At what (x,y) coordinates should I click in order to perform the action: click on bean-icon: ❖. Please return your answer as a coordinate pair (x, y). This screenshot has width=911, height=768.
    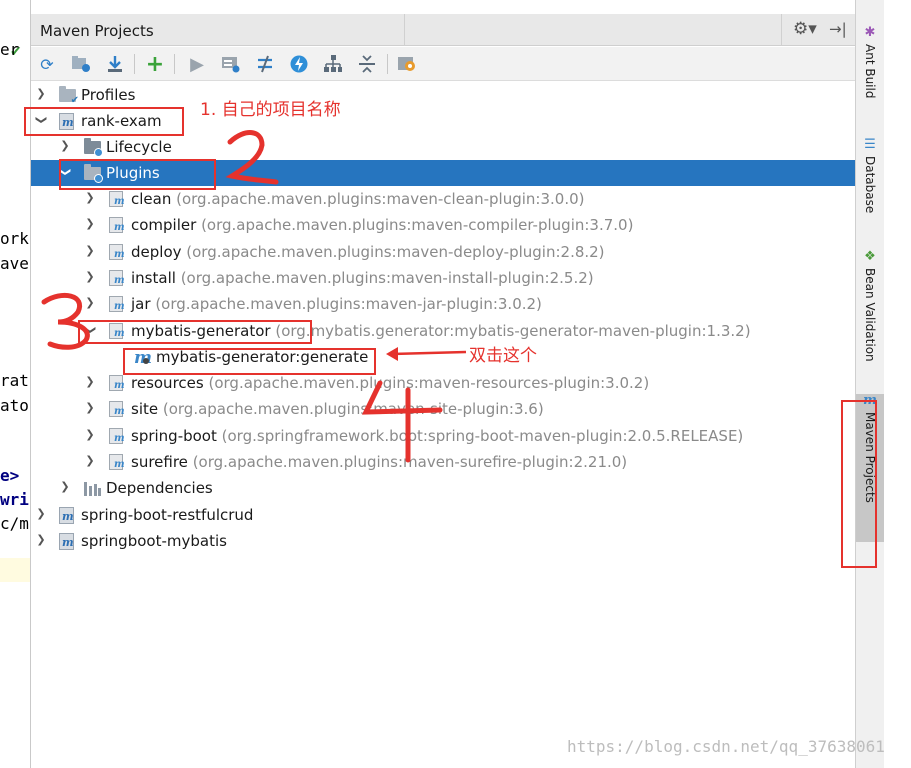
    Looking at the image, I should click on (870, 256).